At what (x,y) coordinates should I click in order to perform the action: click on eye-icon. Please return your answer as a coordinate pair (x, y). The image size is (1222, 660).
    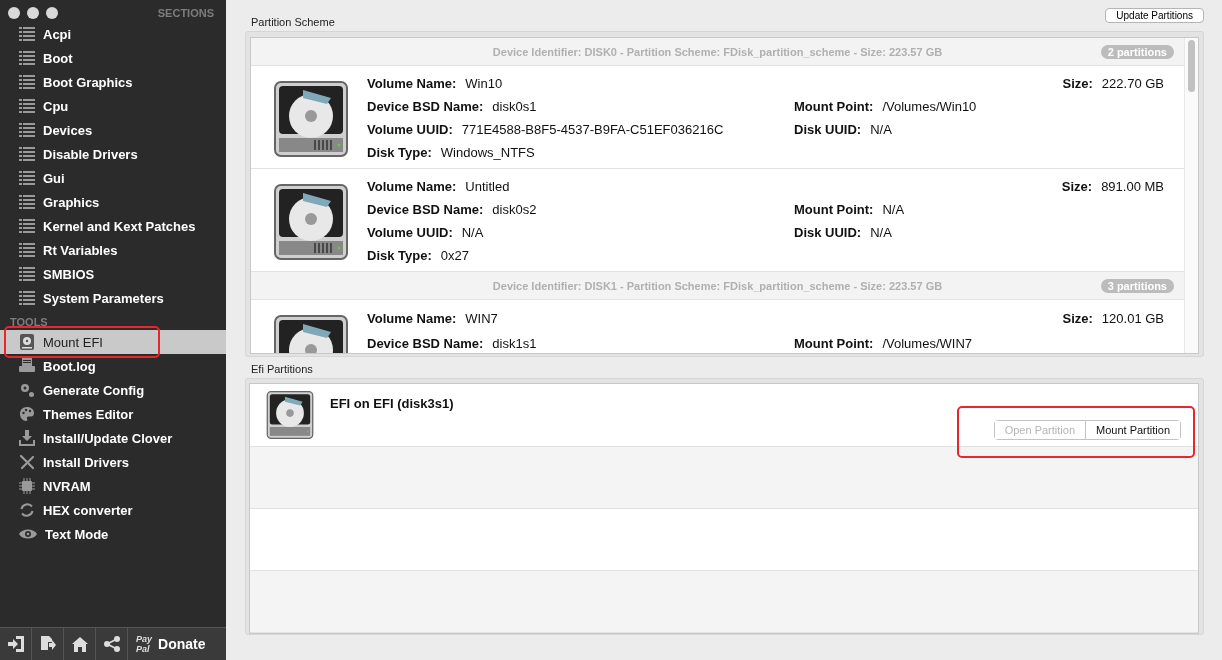
    Looking at the image, I should click on (28, 534).